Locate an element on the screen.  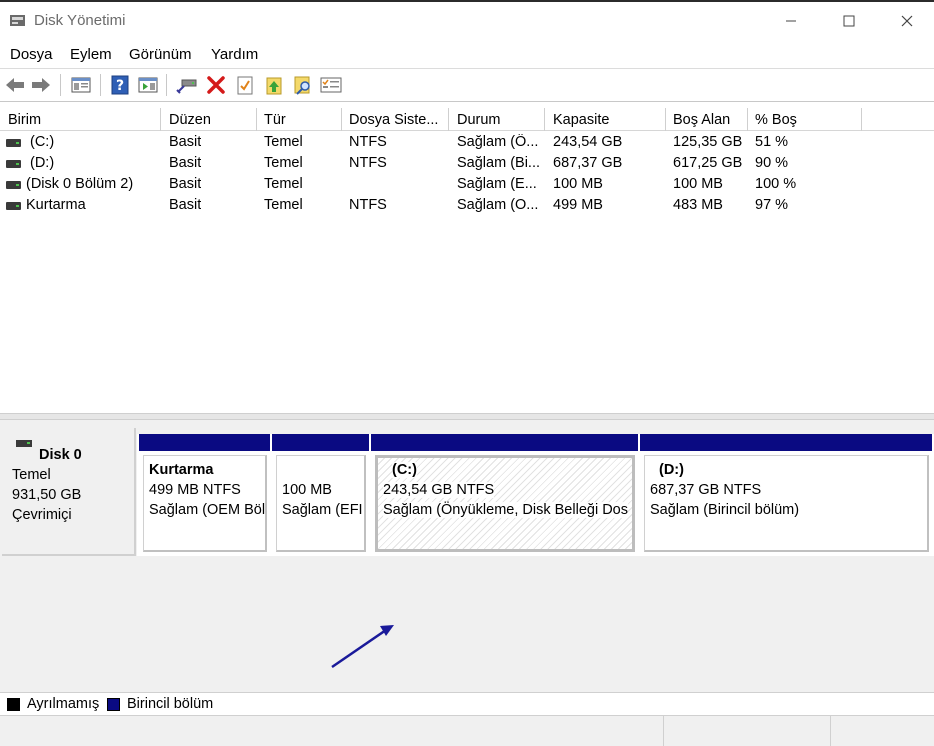
disk-management-app-icon is located at coordinates (17, 20).